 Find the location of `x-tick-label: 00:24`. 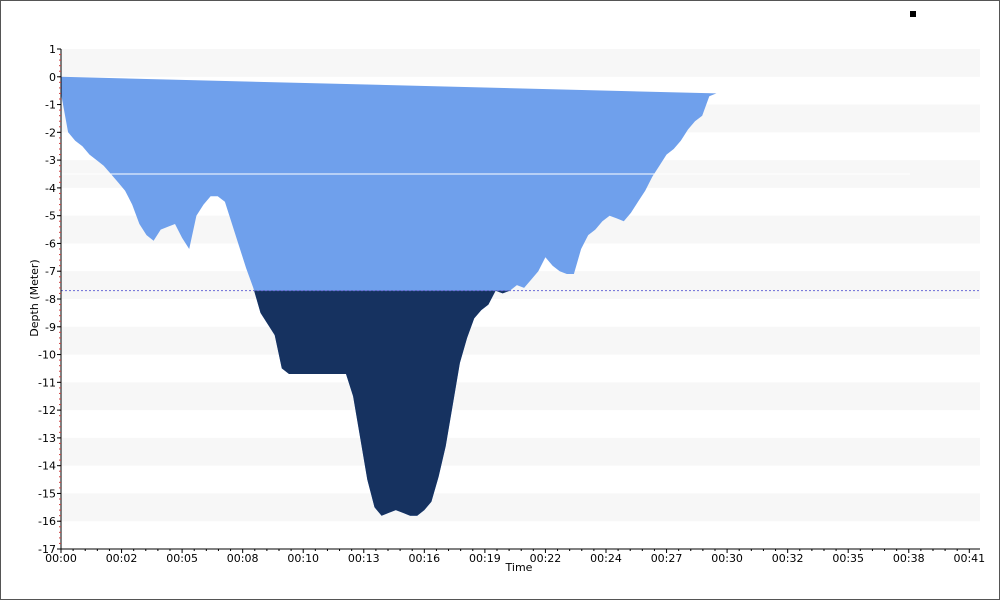

x-tick-label: 00:24 is located at coordinates (606, 558).